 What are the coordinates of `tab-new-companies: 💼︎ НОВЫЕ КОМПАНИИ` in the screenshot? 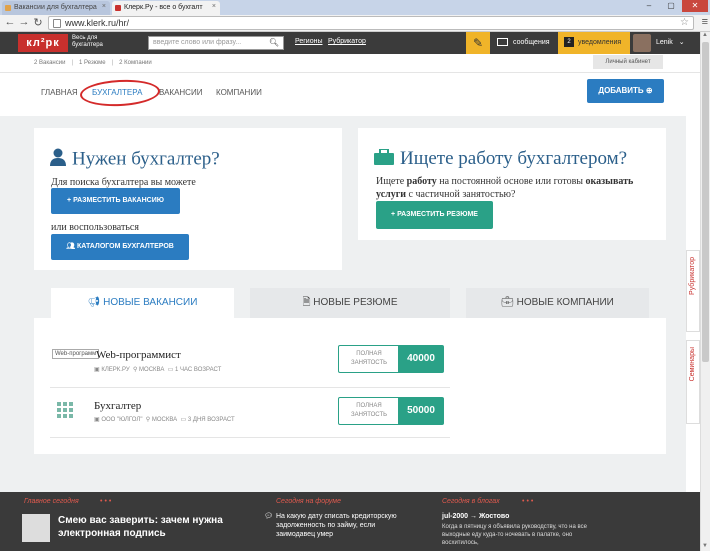 It's located at (557, 303).